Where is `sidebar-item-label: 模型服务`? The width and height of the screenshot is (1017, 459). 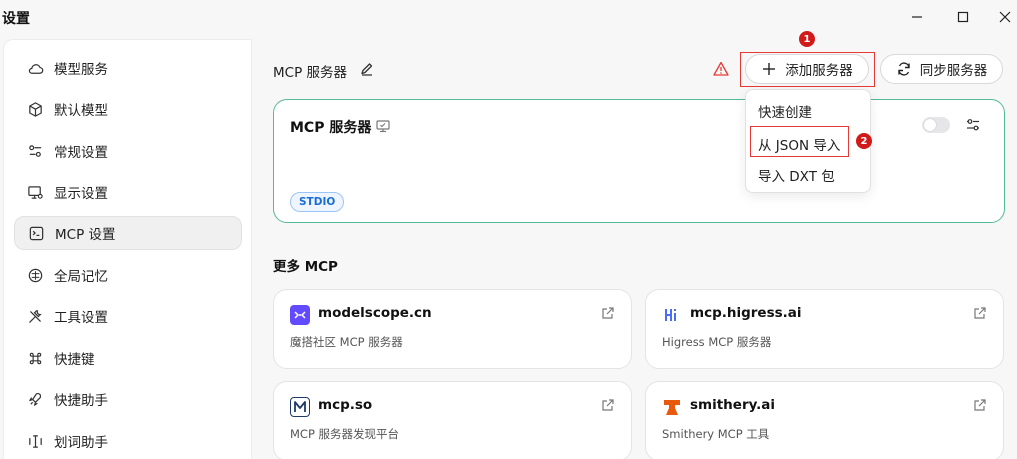 sidebar-item-label: 模型服务 is located at coordinates (81, 70).